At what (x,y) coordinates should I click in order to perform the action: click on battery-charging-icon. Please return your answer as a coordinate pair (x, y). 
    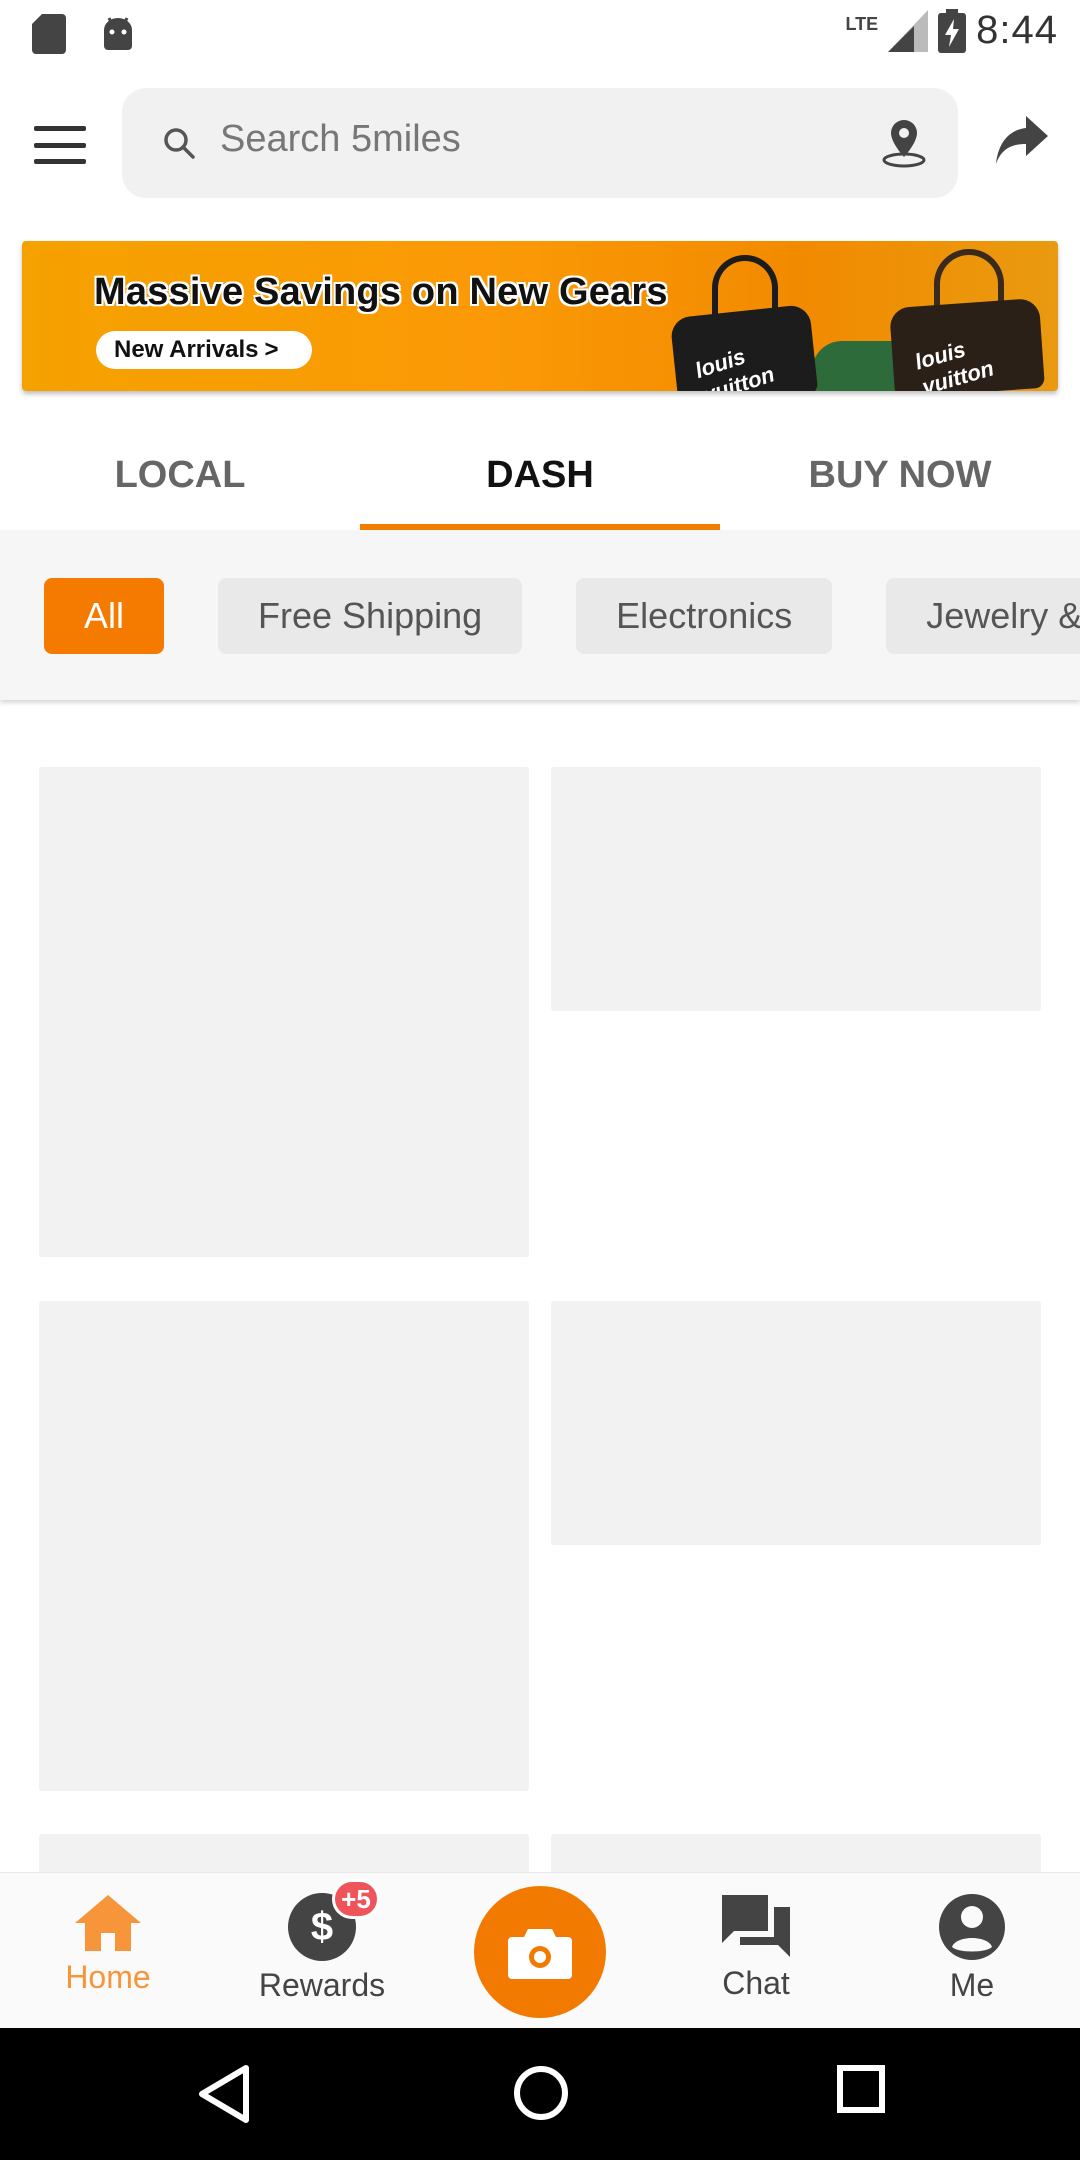
    Looking at the image, I should click on (952, 30).